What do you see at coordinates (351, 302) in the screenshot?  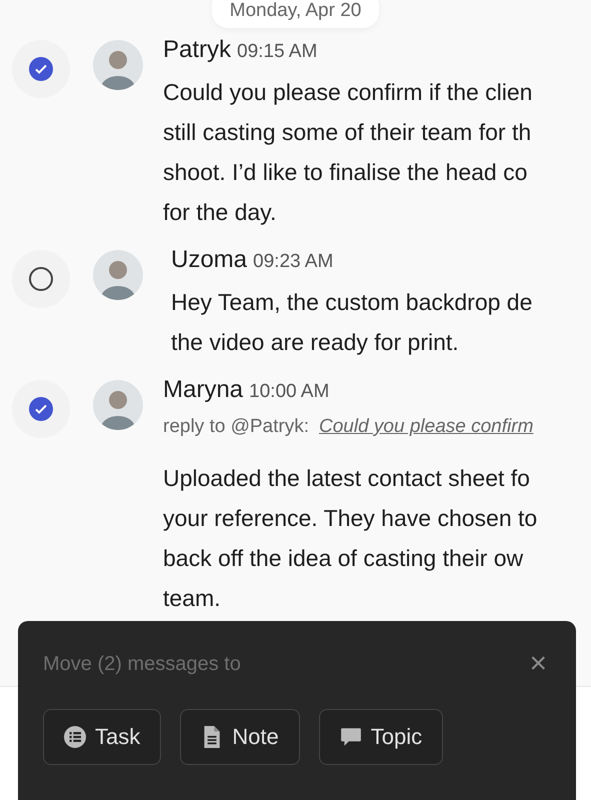 I see `message-text: Hey Team, the custom backdrop de` at bounding box center [351, 302].